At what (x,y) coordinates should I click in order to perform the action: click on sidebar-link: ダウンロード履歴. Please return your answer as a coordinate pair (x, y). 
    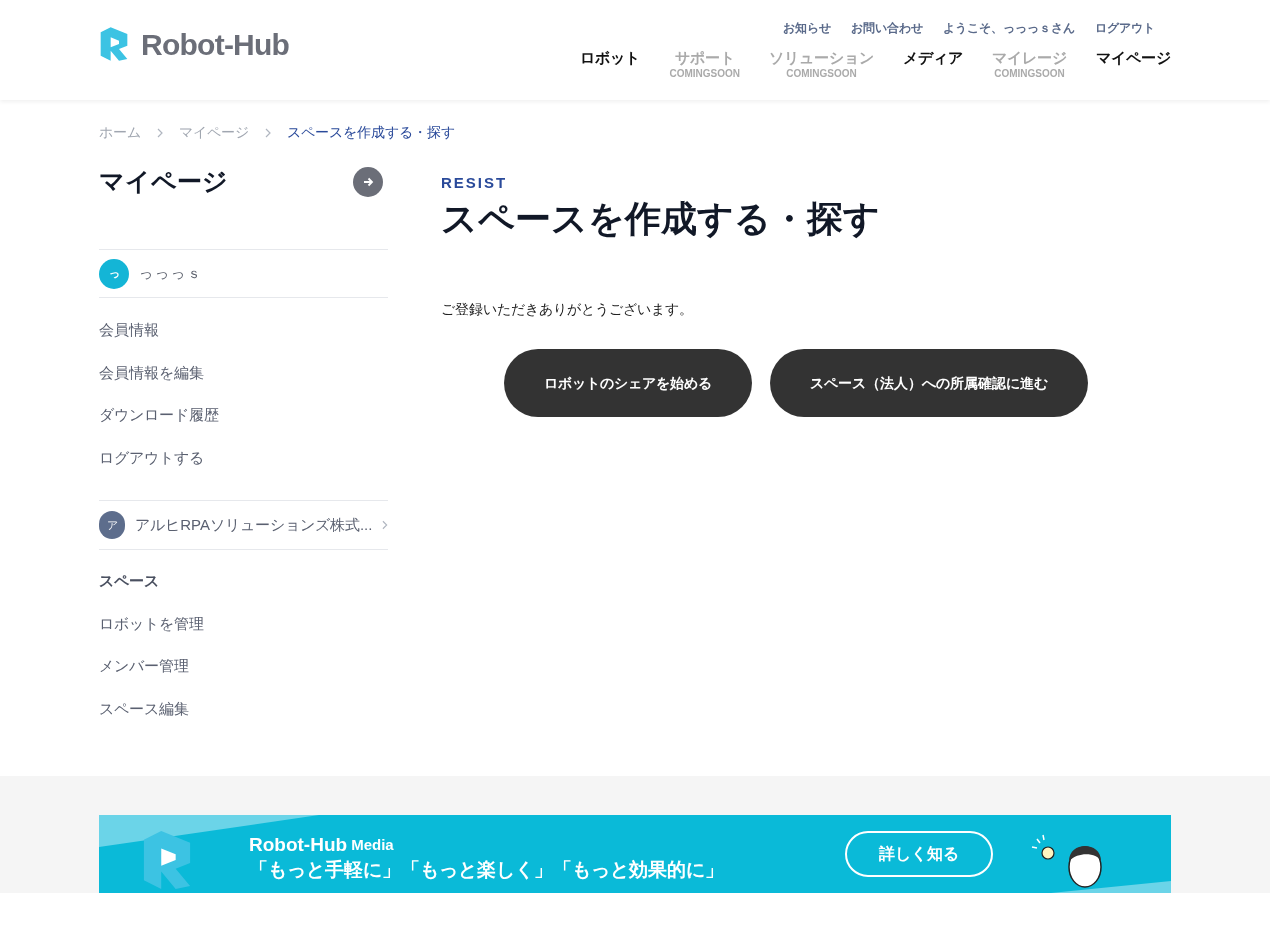
    Looking at the image, I should click on (243, 415).